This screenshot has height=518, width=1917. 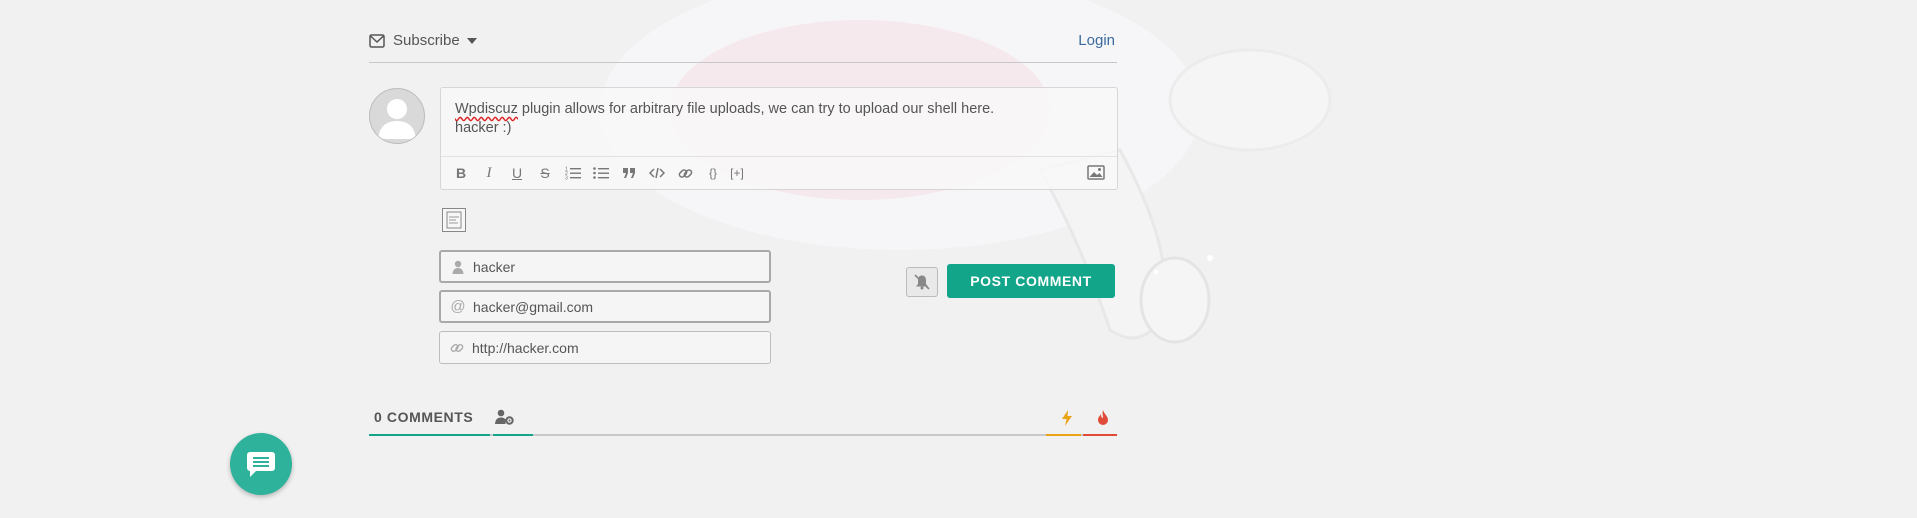 I want to click on envelope-icon, so click(x=377, y=40).